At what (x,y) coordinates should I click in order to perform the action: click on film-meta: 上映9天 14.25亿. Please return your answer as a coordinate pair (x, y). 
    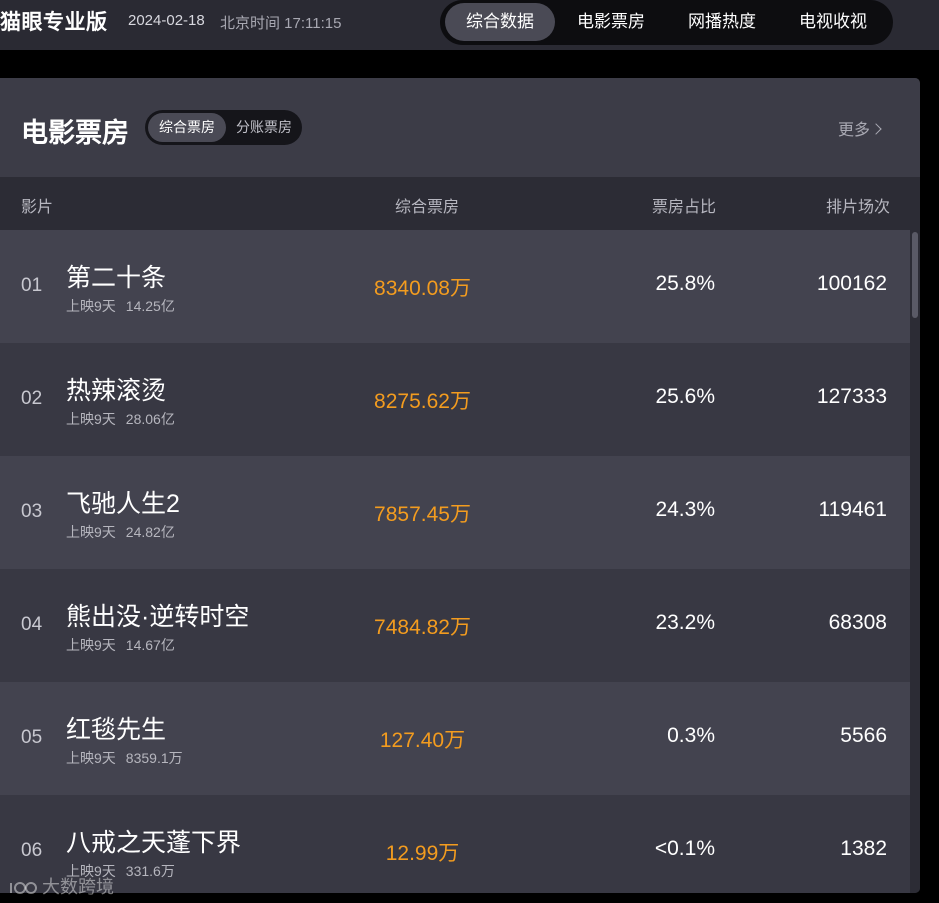
    Looking at the image, I should click on (120, 306).